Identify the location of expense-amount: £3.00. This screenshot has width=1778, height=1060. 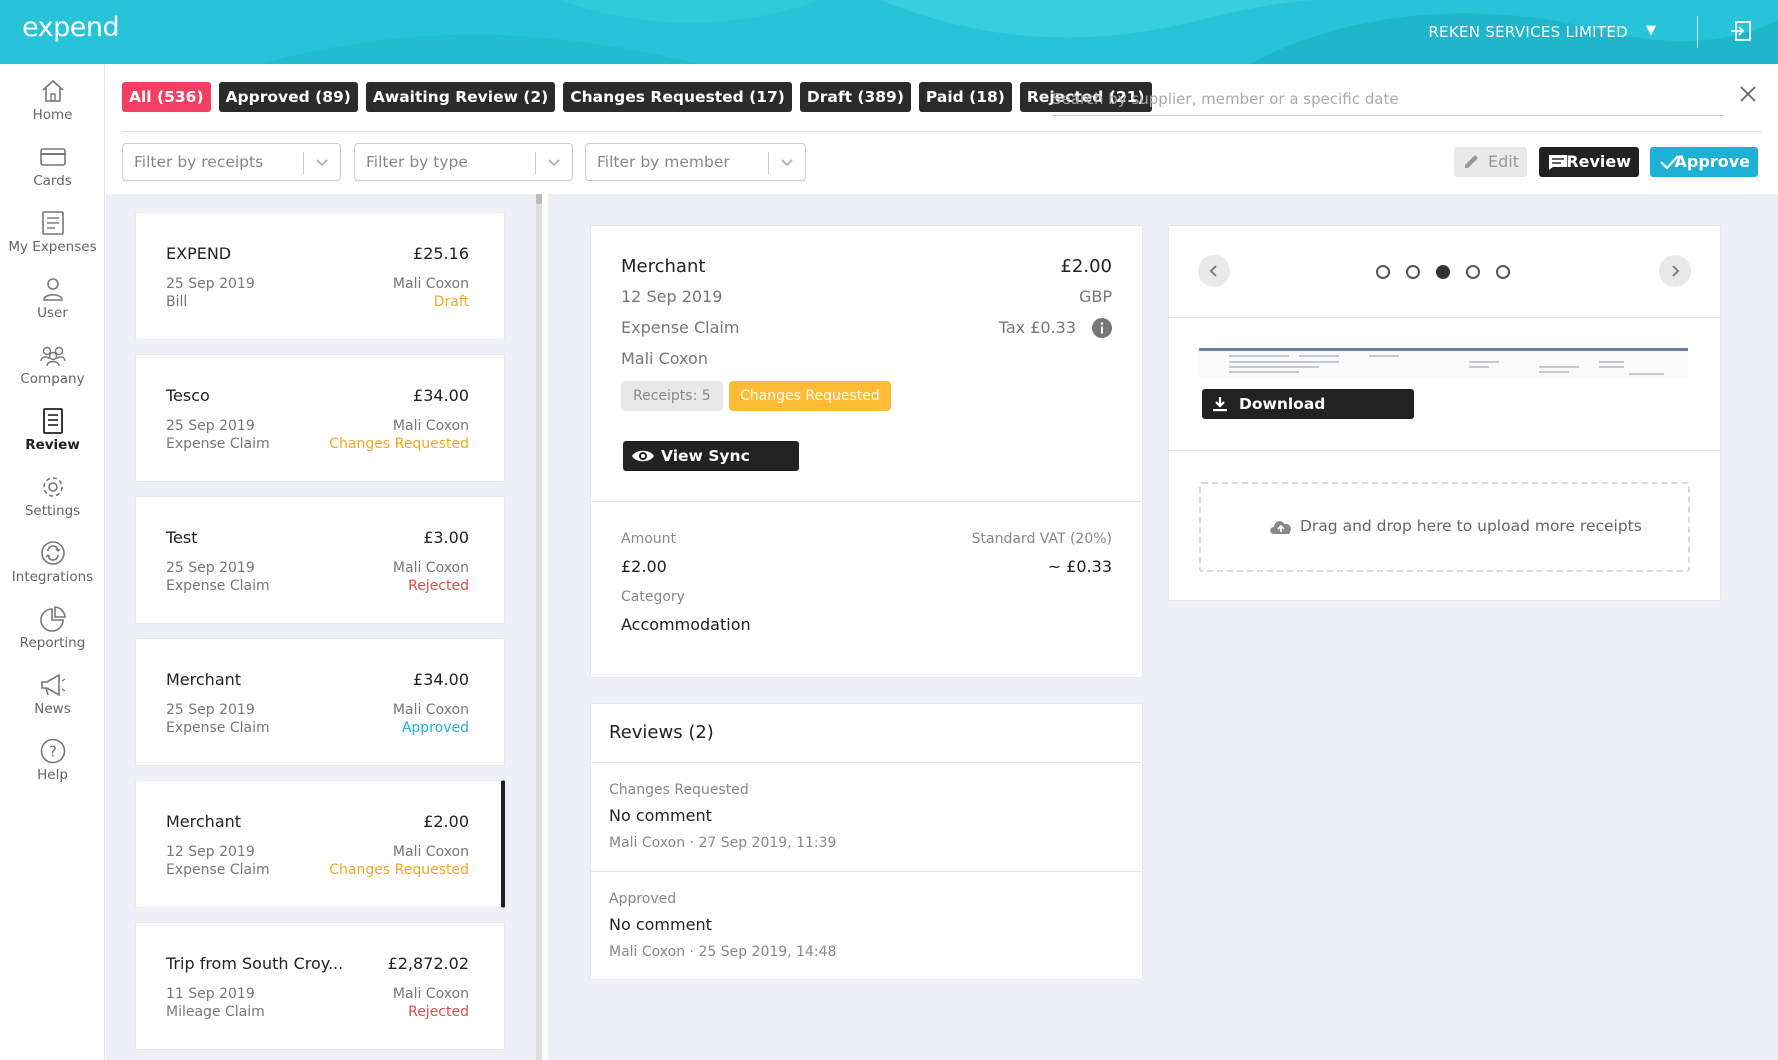
(446, 537).